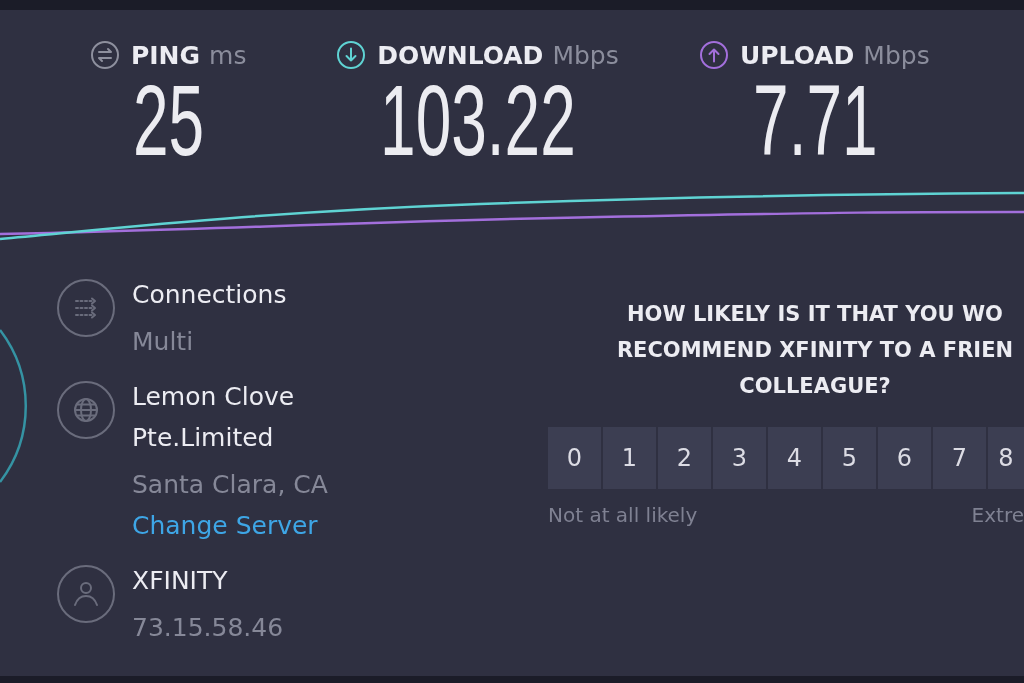  I want to click on rating-button: 6, so click(904, 458).